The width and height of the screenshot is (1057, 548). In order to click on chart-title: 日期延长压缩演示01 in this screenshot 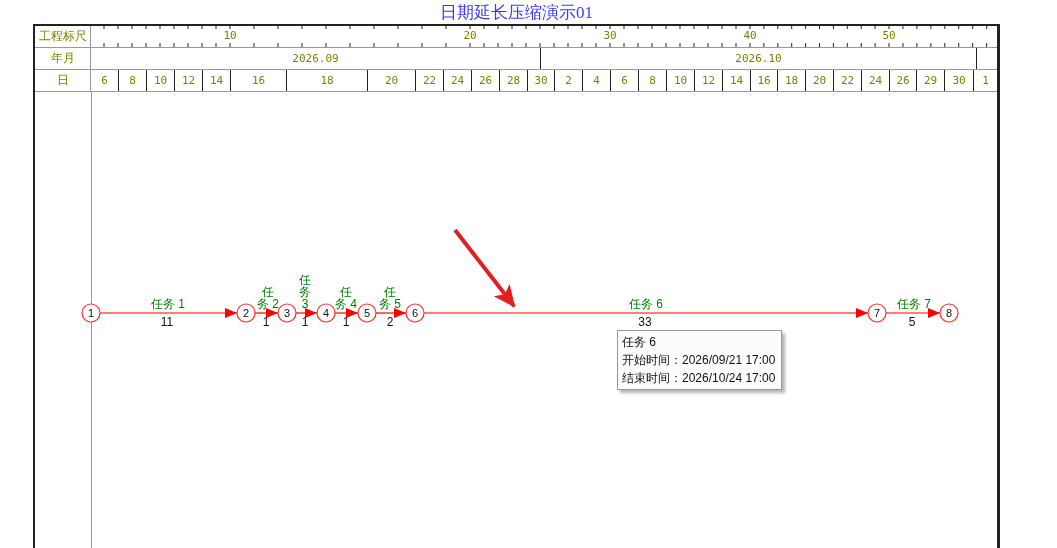, I will do `click(516, 12)`.